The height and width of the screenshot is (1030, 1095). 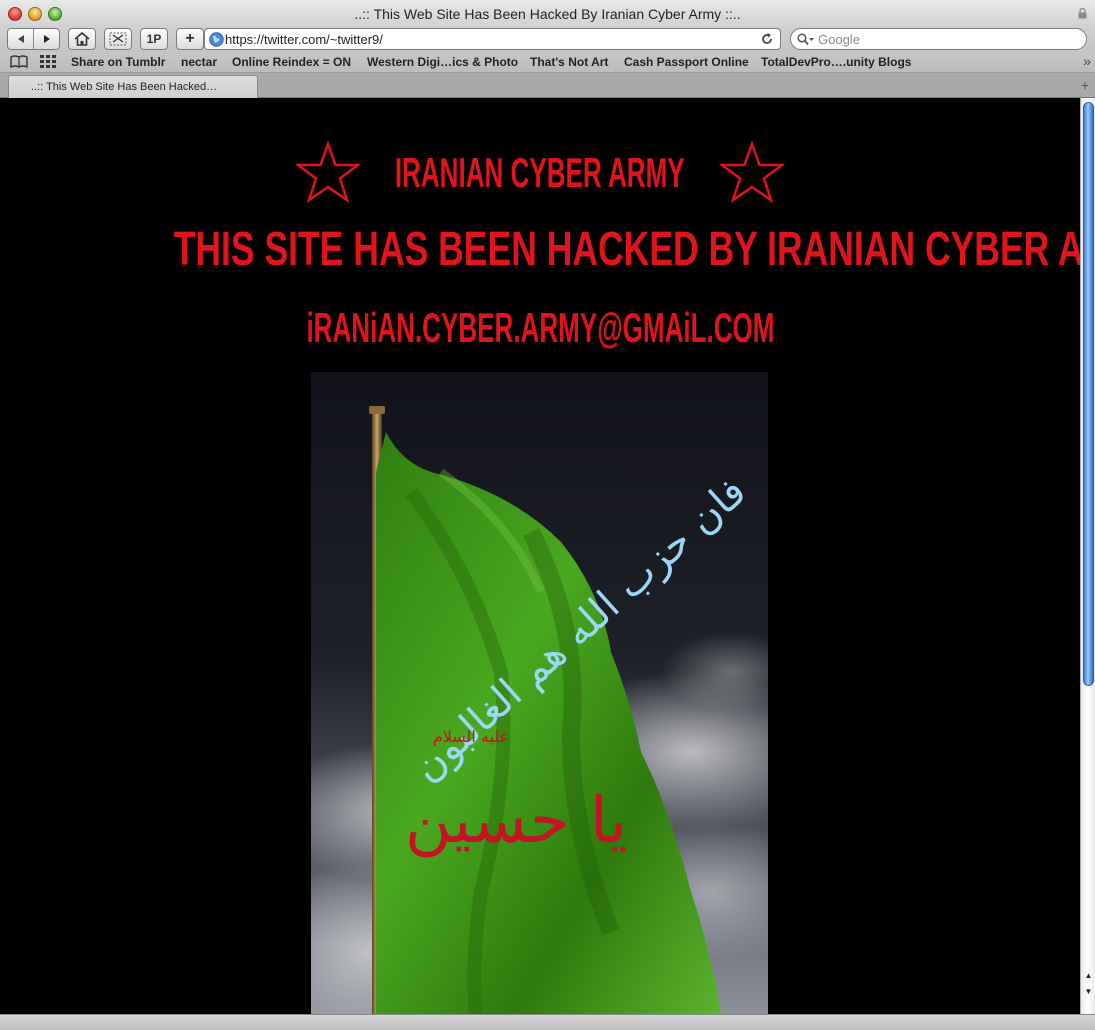 I want to click on bookmark-item: Share on Tumblr, so click(x=118, y=62).